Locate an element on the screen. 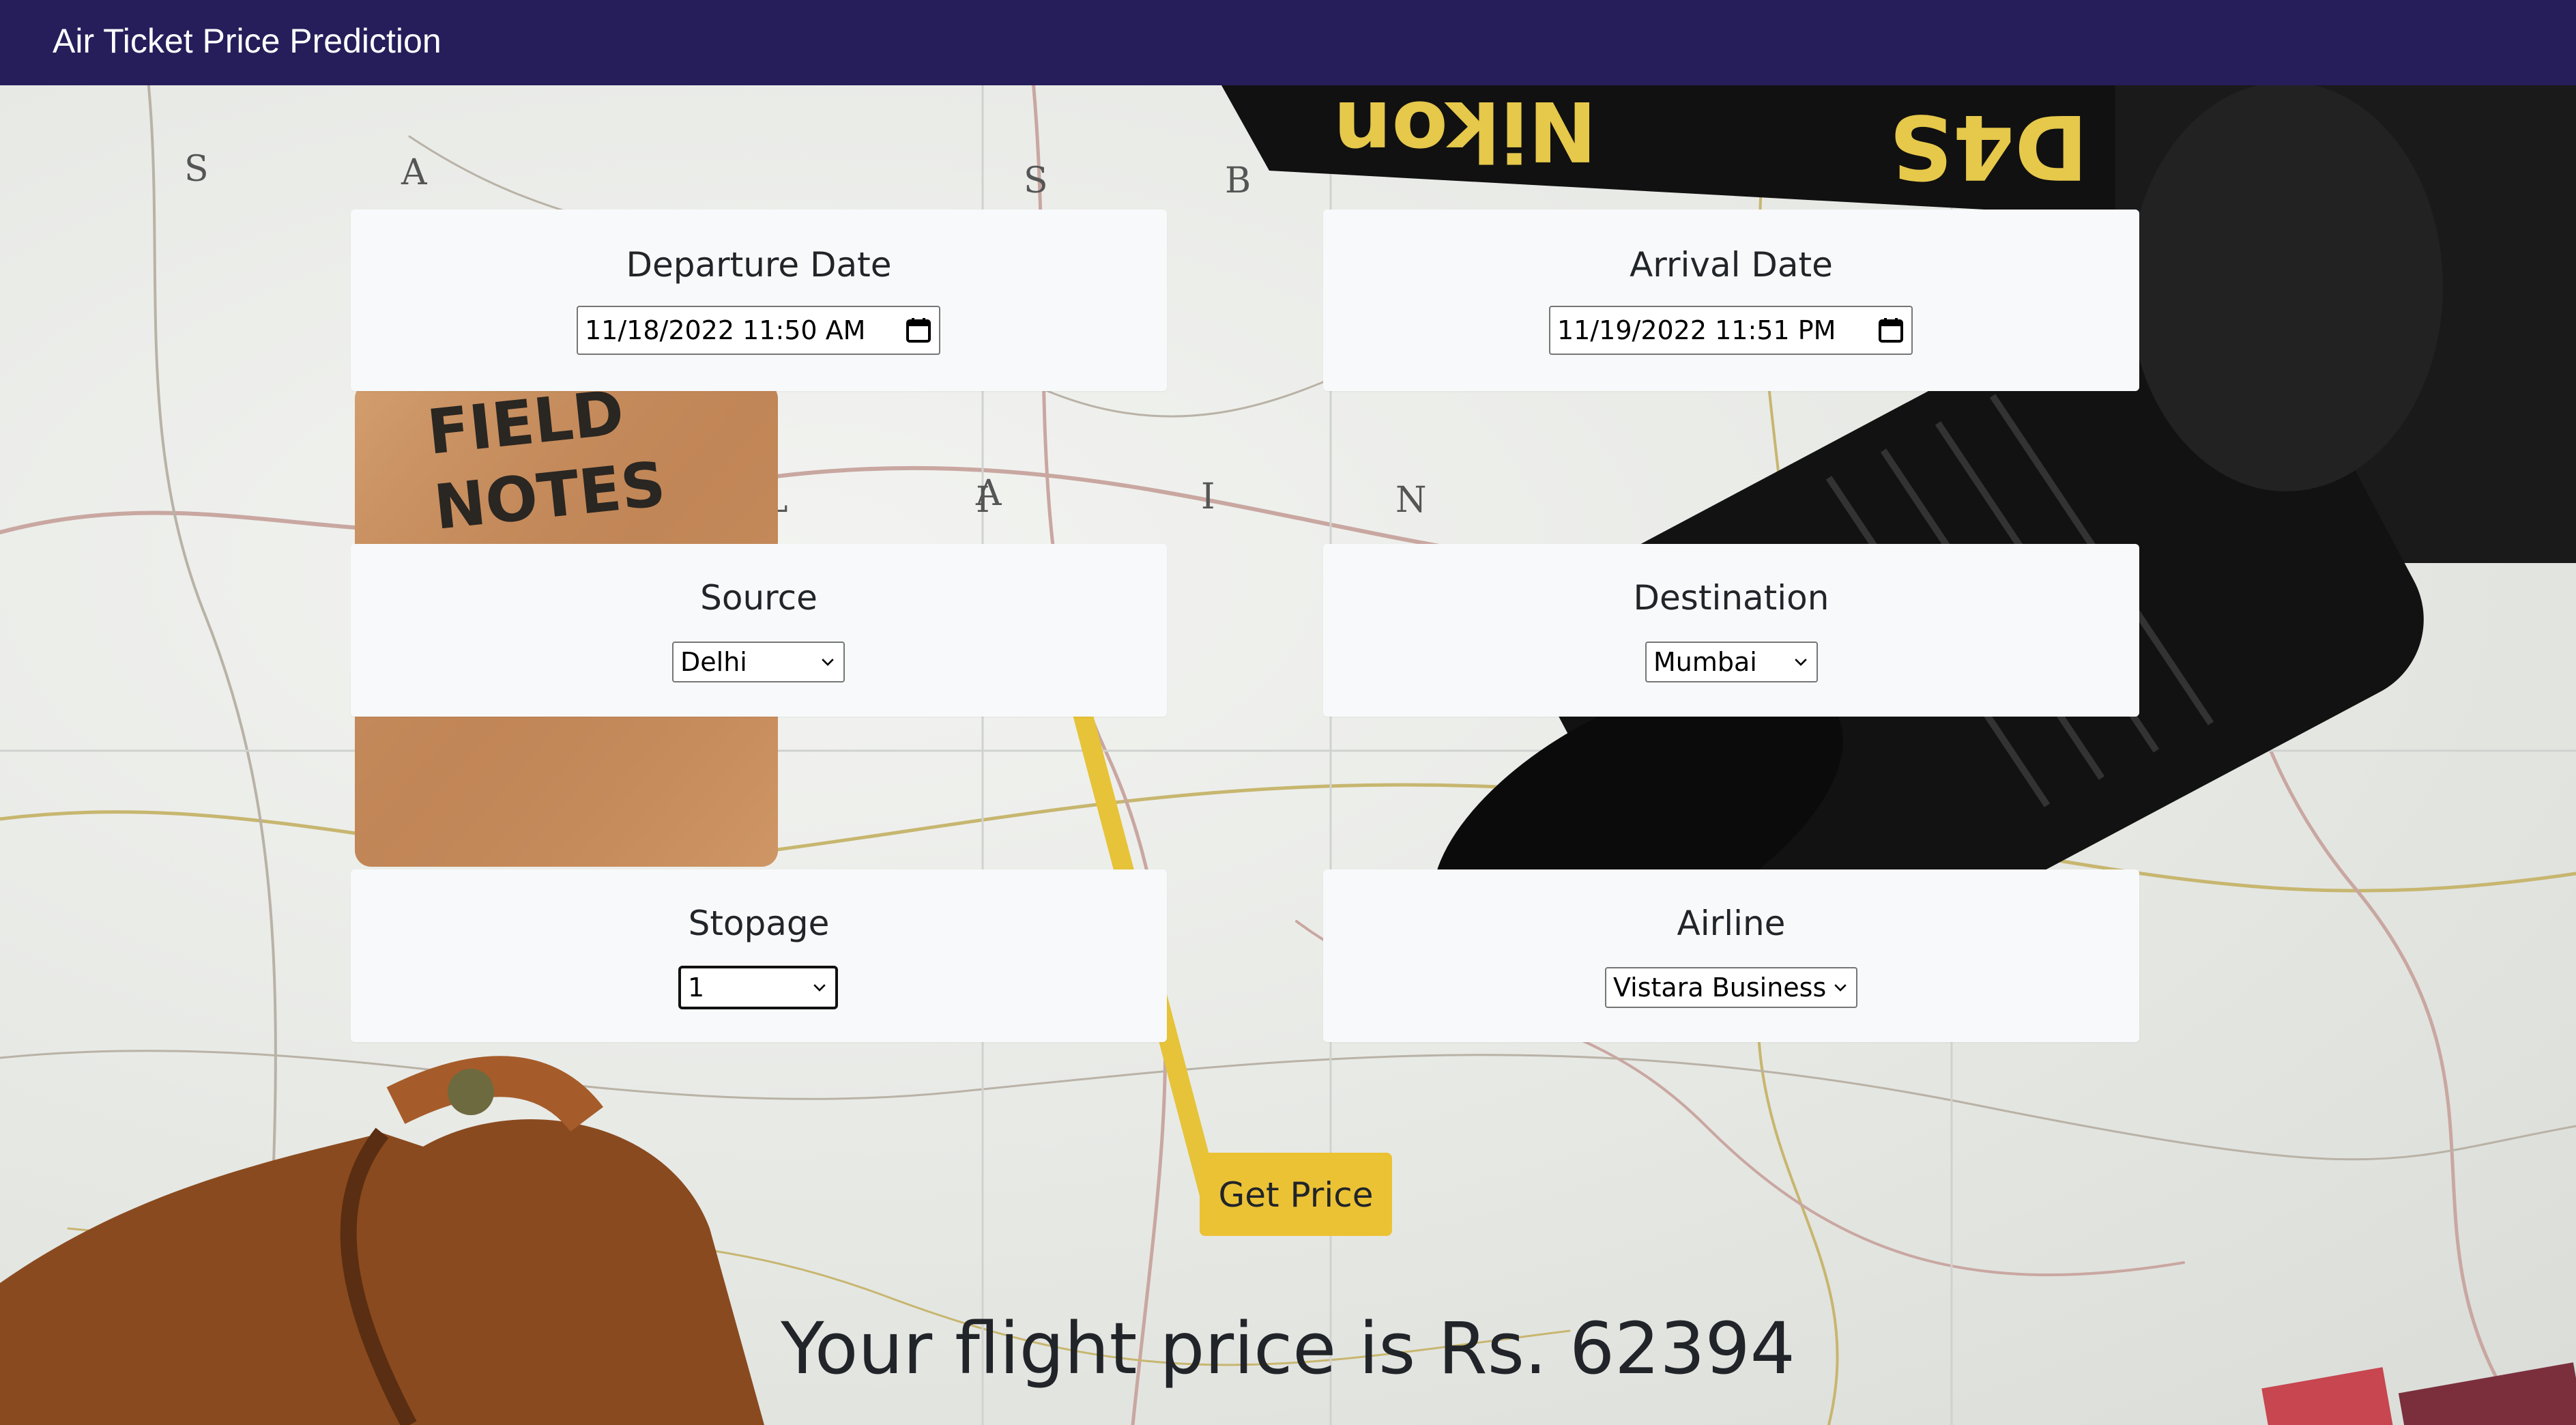  arrival-date-card: Arrival Date 11/19/2022 11:51 PM is located at coordinates (1731, 300).